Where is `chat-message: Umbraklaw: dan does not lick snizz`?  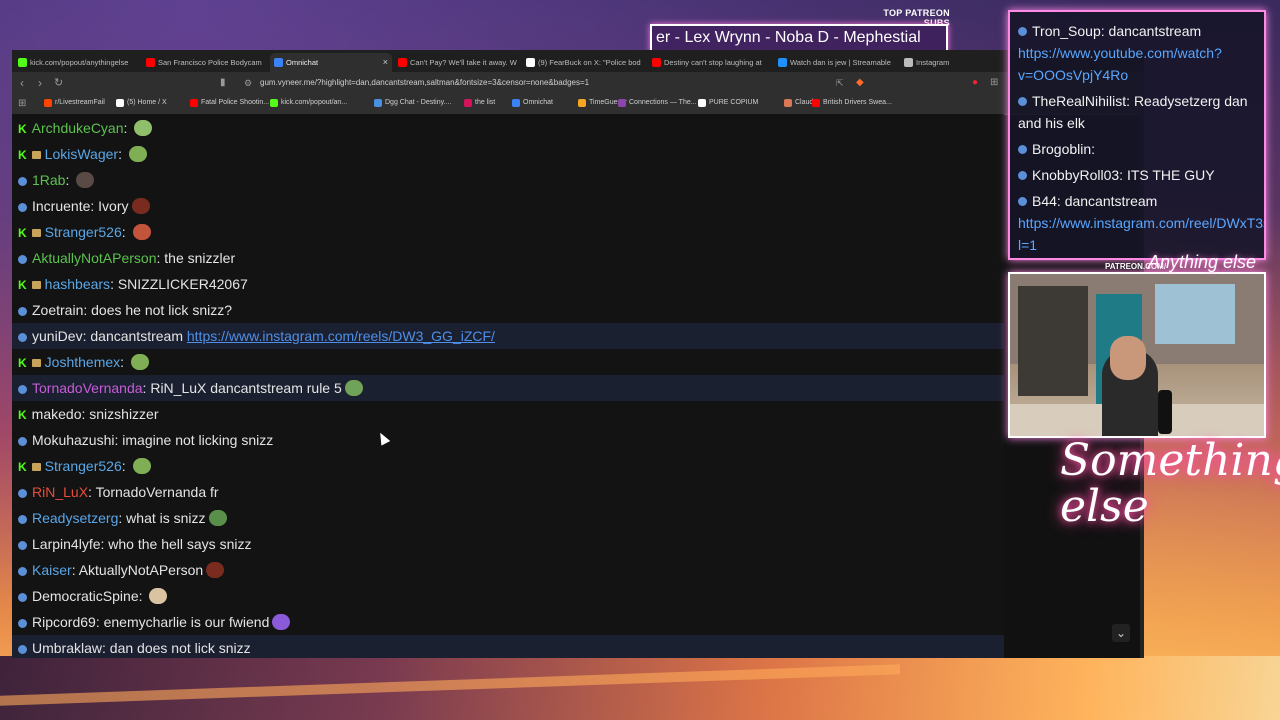 chat-message: Umbraklaw: dan does not lick snizz is located at coordinates (508, 646).